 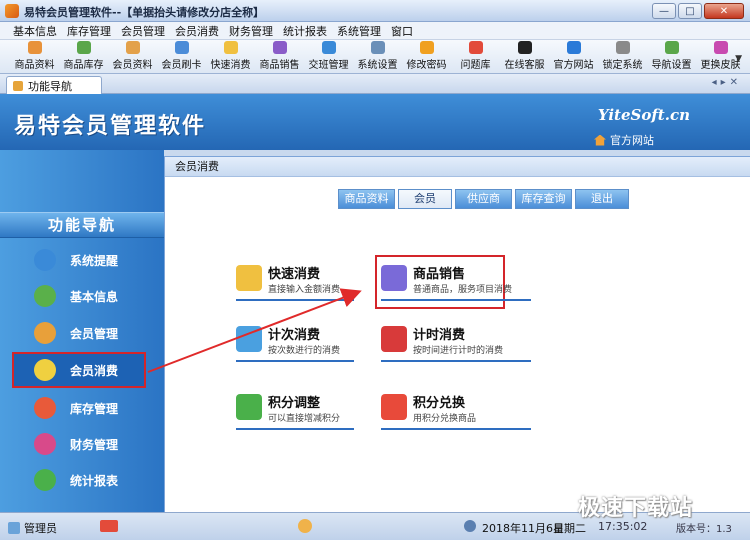 I want to click on status-version: 版本号：1.3, so click(x=704, y=529).